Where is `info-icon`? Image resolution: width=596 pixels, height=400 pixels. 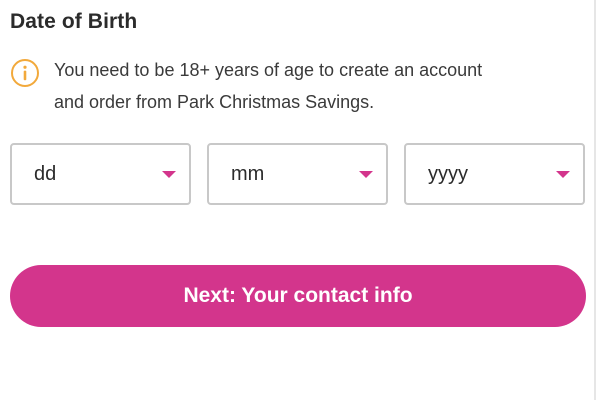
info-icon is located at coordinates (25, 73).